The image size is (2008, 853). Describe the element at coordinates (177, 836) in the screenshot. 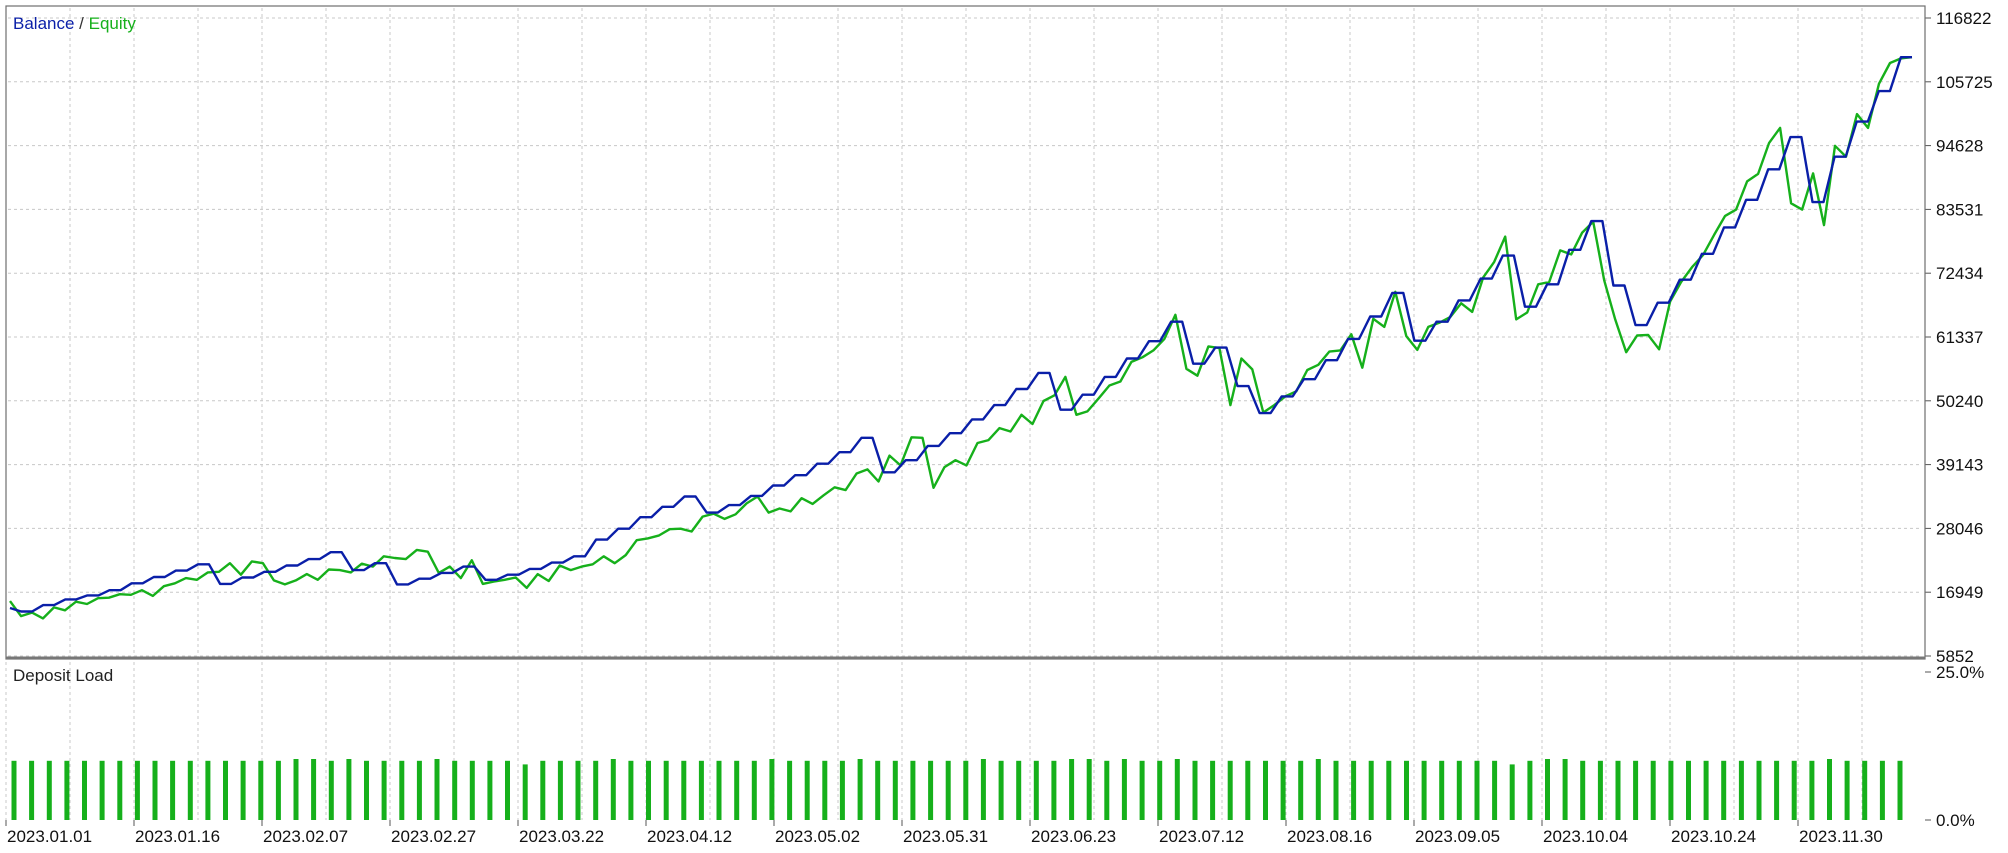

I see `x-tick-label: 2023.01.16` at that location.